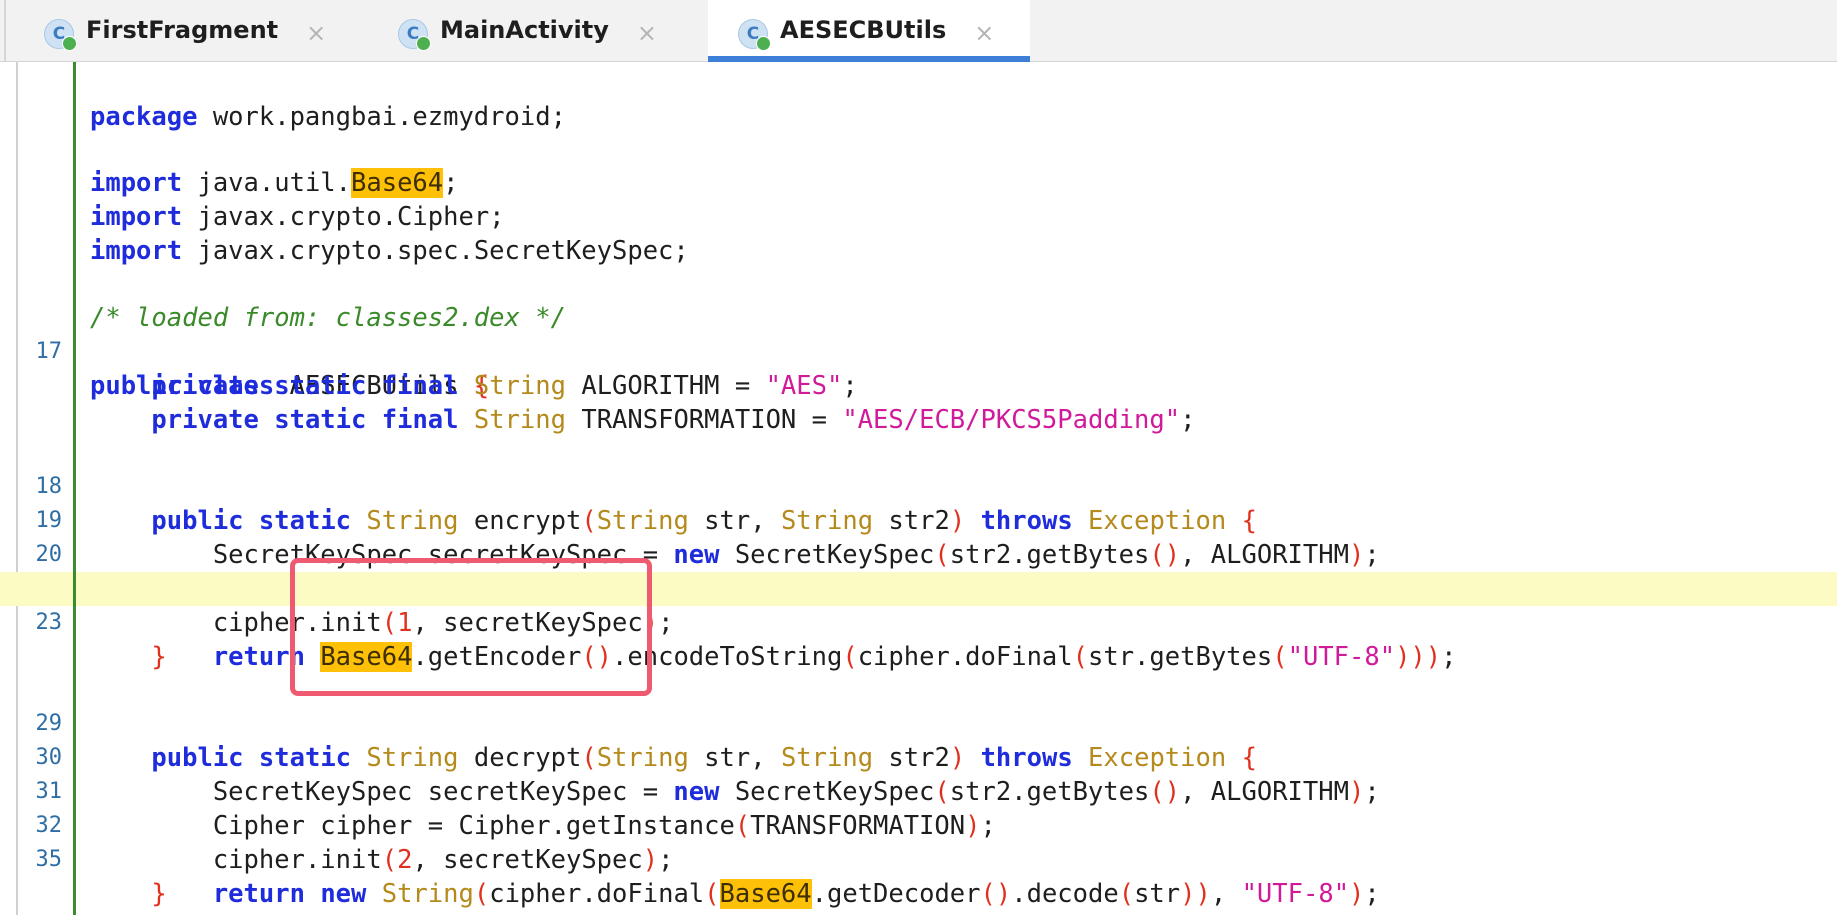 Image resolution: width=1837 pixels, height=915 pixels. I want to click on tab-aesecbutils: C AESECBUtils ×, so click(869, 31).